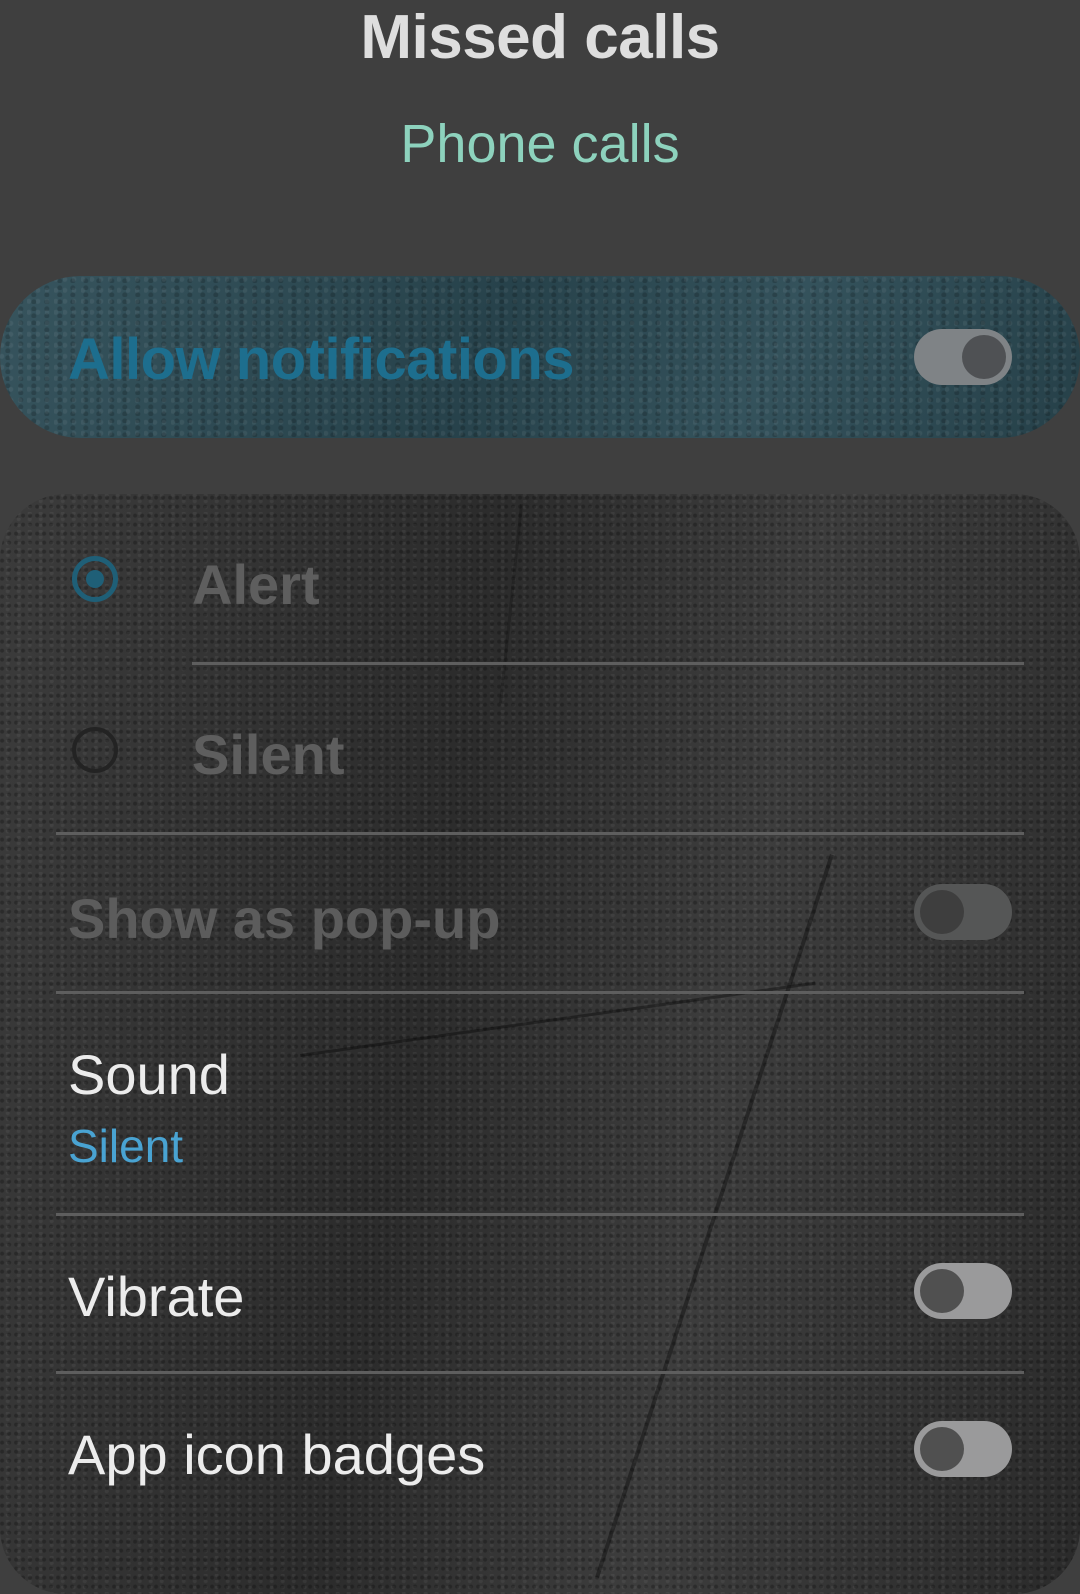 The width and height of the screenshot is (1080, 1594). I want to click on show-as-popup-toggle, so click(963, 912).